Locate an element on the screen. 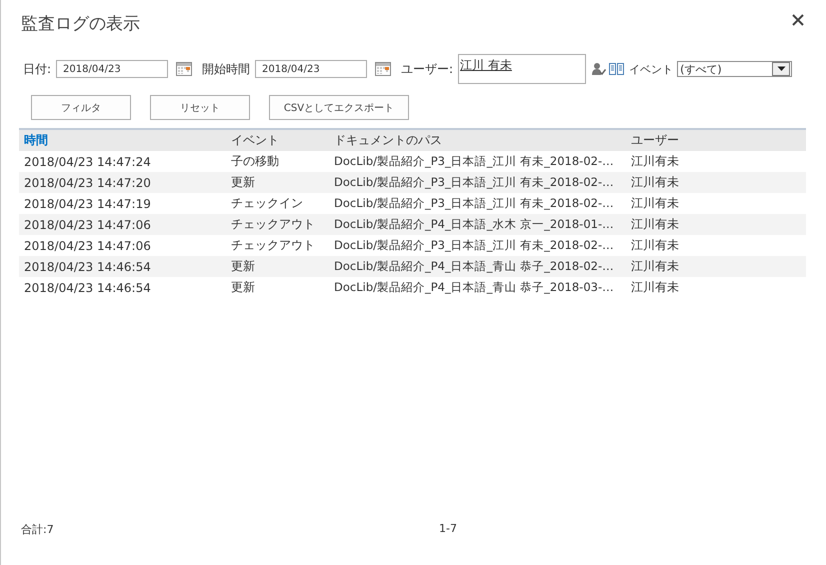 The image size is (826, 565). book-icon is located at coordinates (616, 69).